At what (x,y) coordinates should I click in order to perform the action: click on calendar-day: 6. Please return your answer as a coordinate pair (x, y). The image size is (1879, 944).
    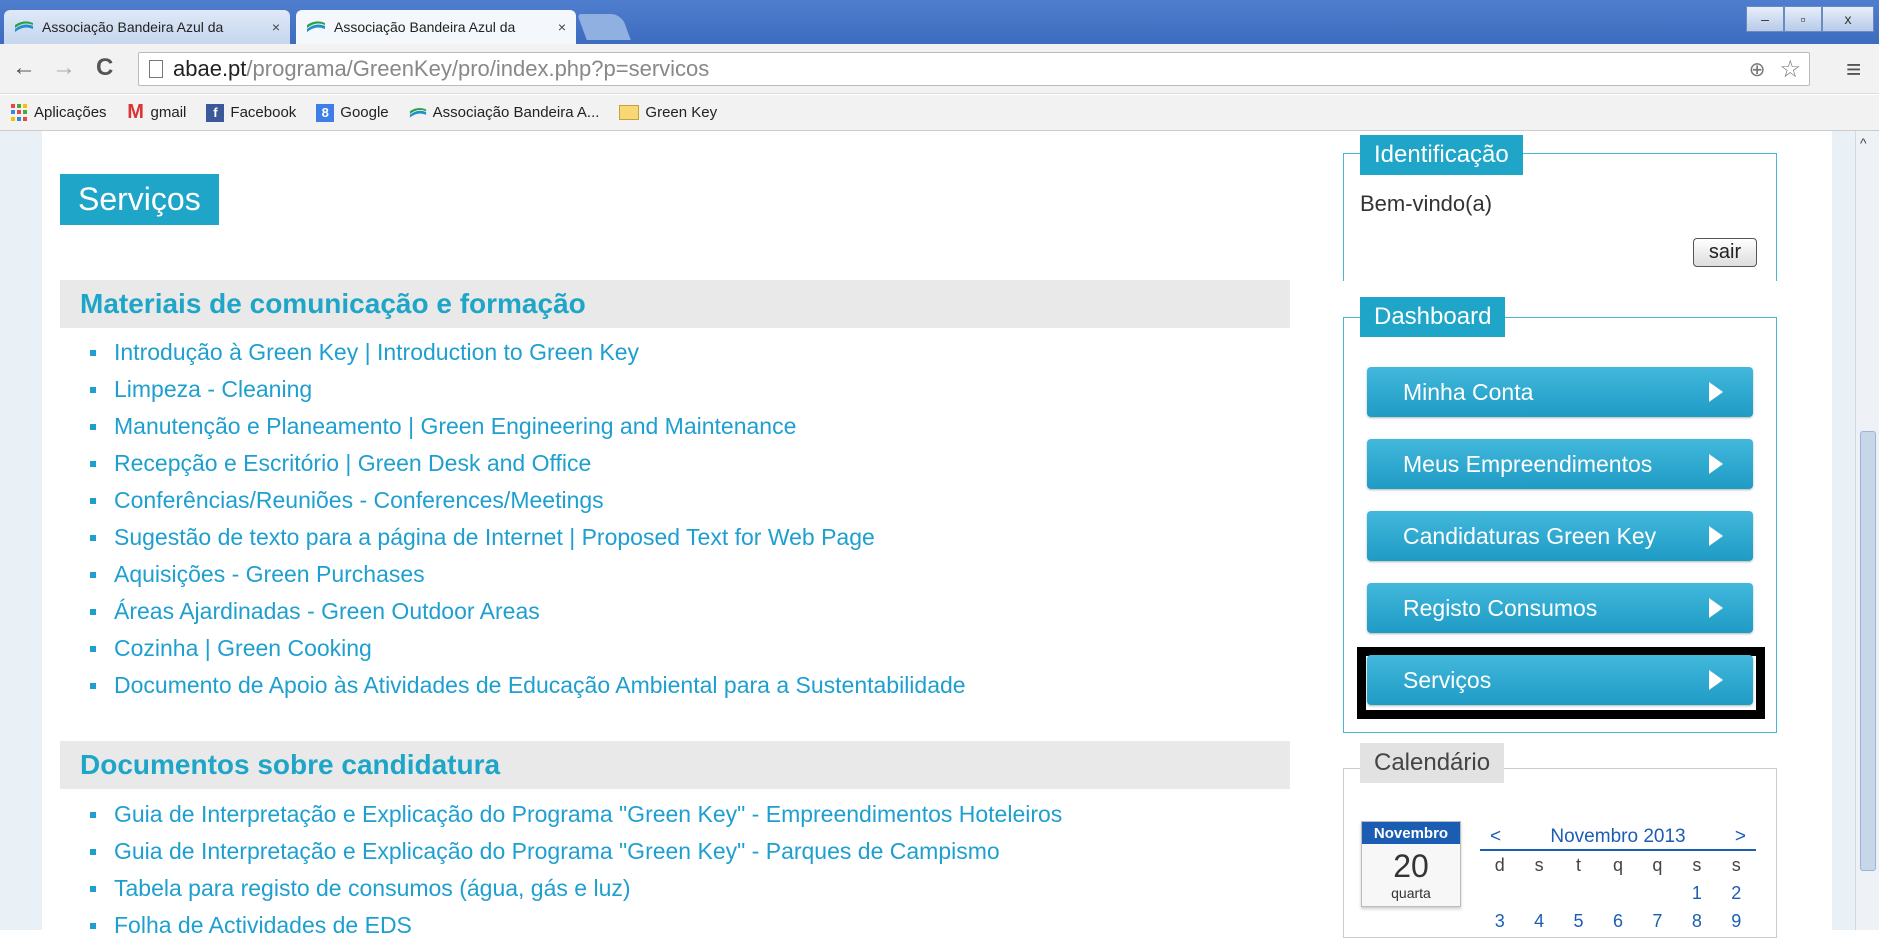
    Looking at the image, I should click on (1617, 925).